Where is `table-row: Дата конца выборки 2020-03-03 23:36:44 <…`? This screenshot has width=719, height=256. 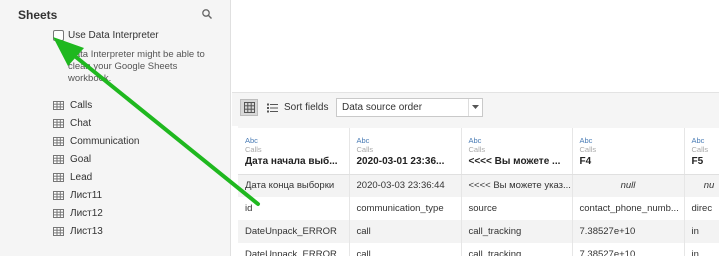 table-row: Дата конца выборки 2020-03-03 23:36:44 <… is located at coordinates (478, 185).